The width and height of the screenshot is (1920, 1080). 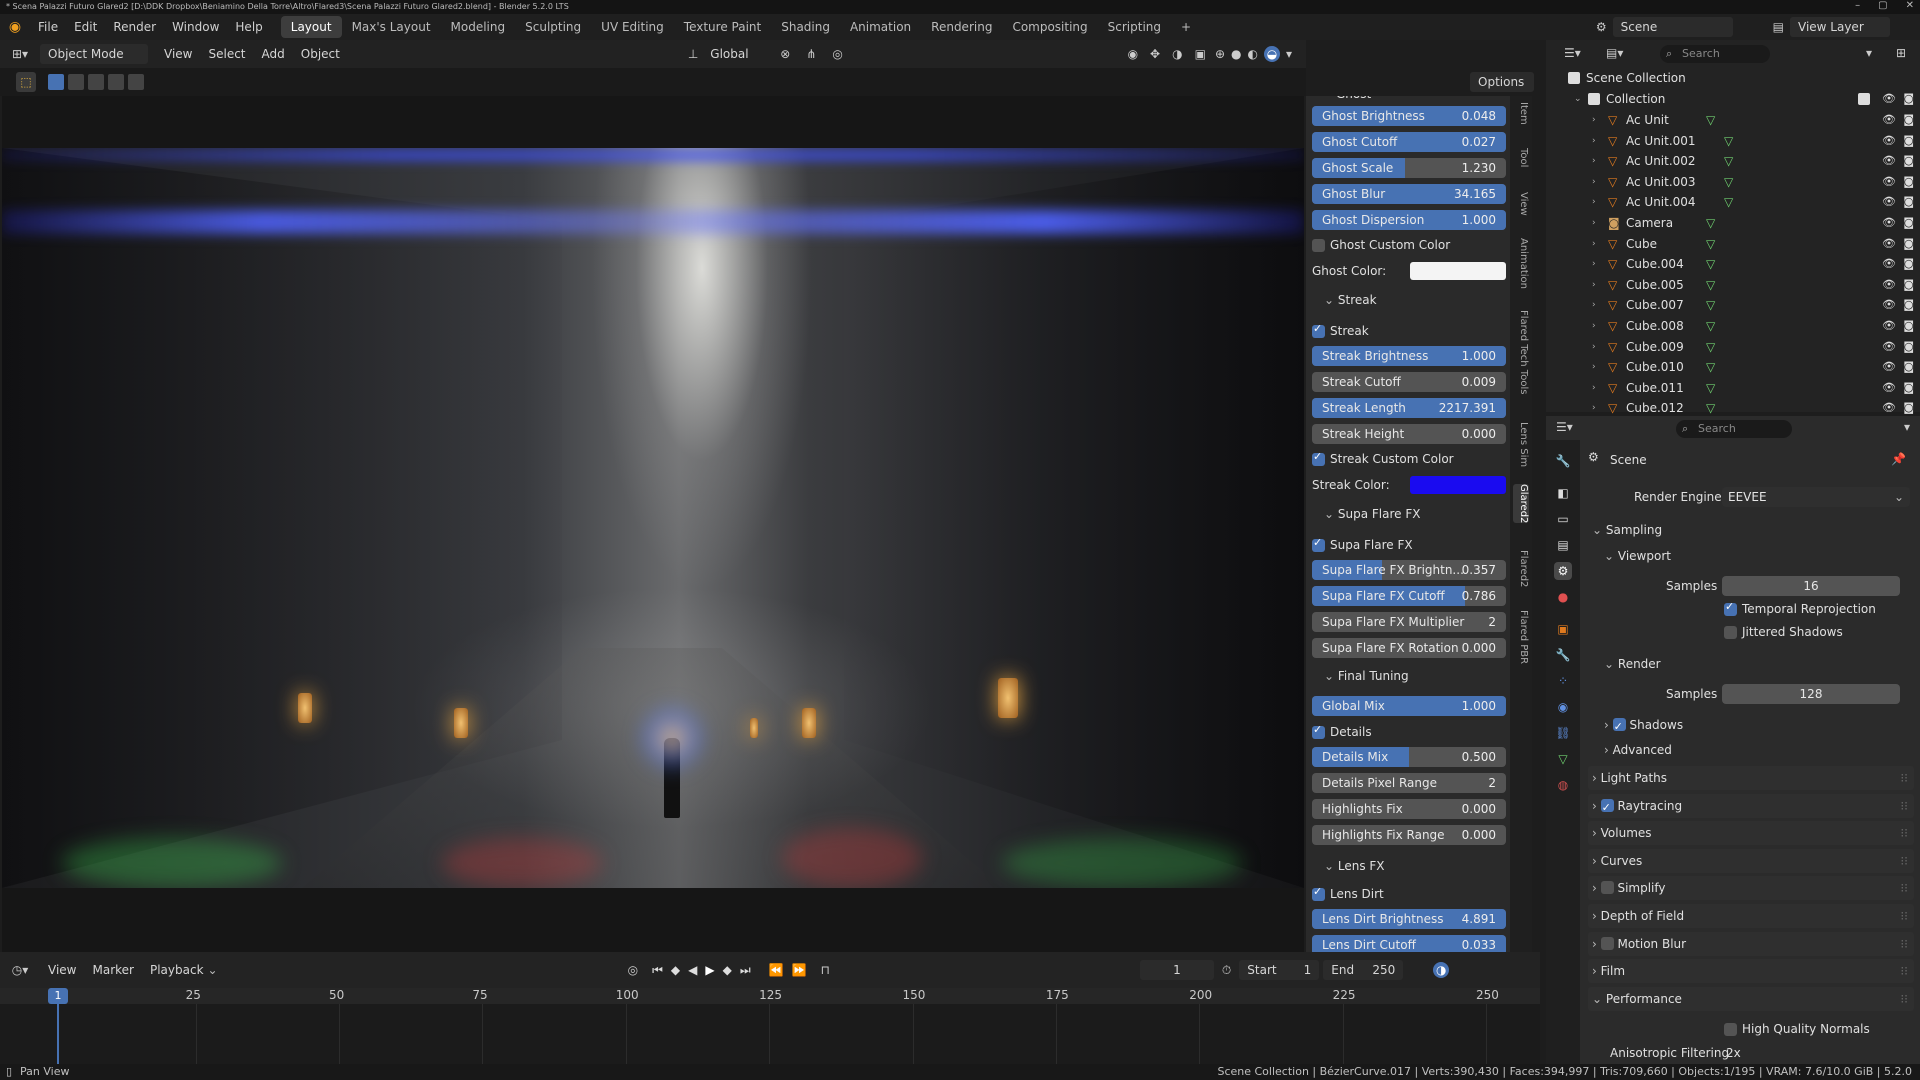 I want to click on pivot-icon: ⊗, so click(x=785, y=54).